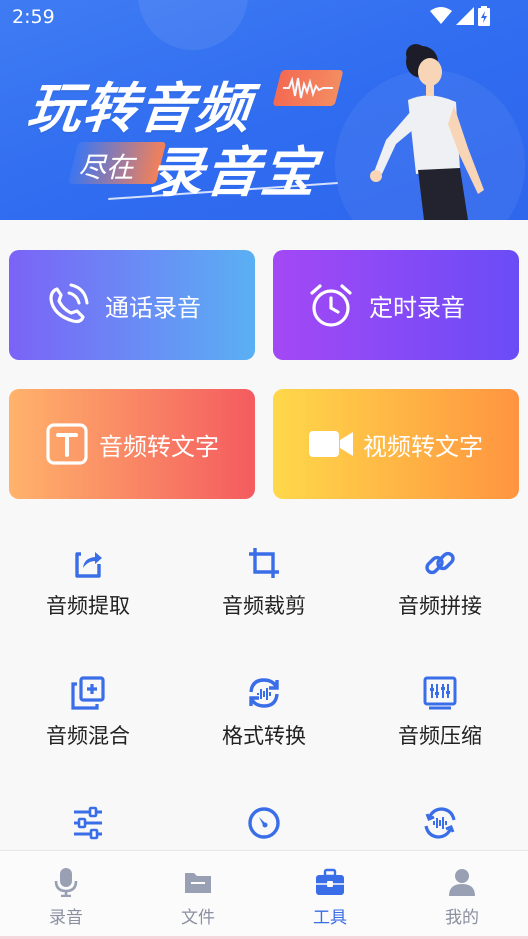 This screenshot has width=528, height=939. I want to click on tool-audio-speed, so click(264, 828).